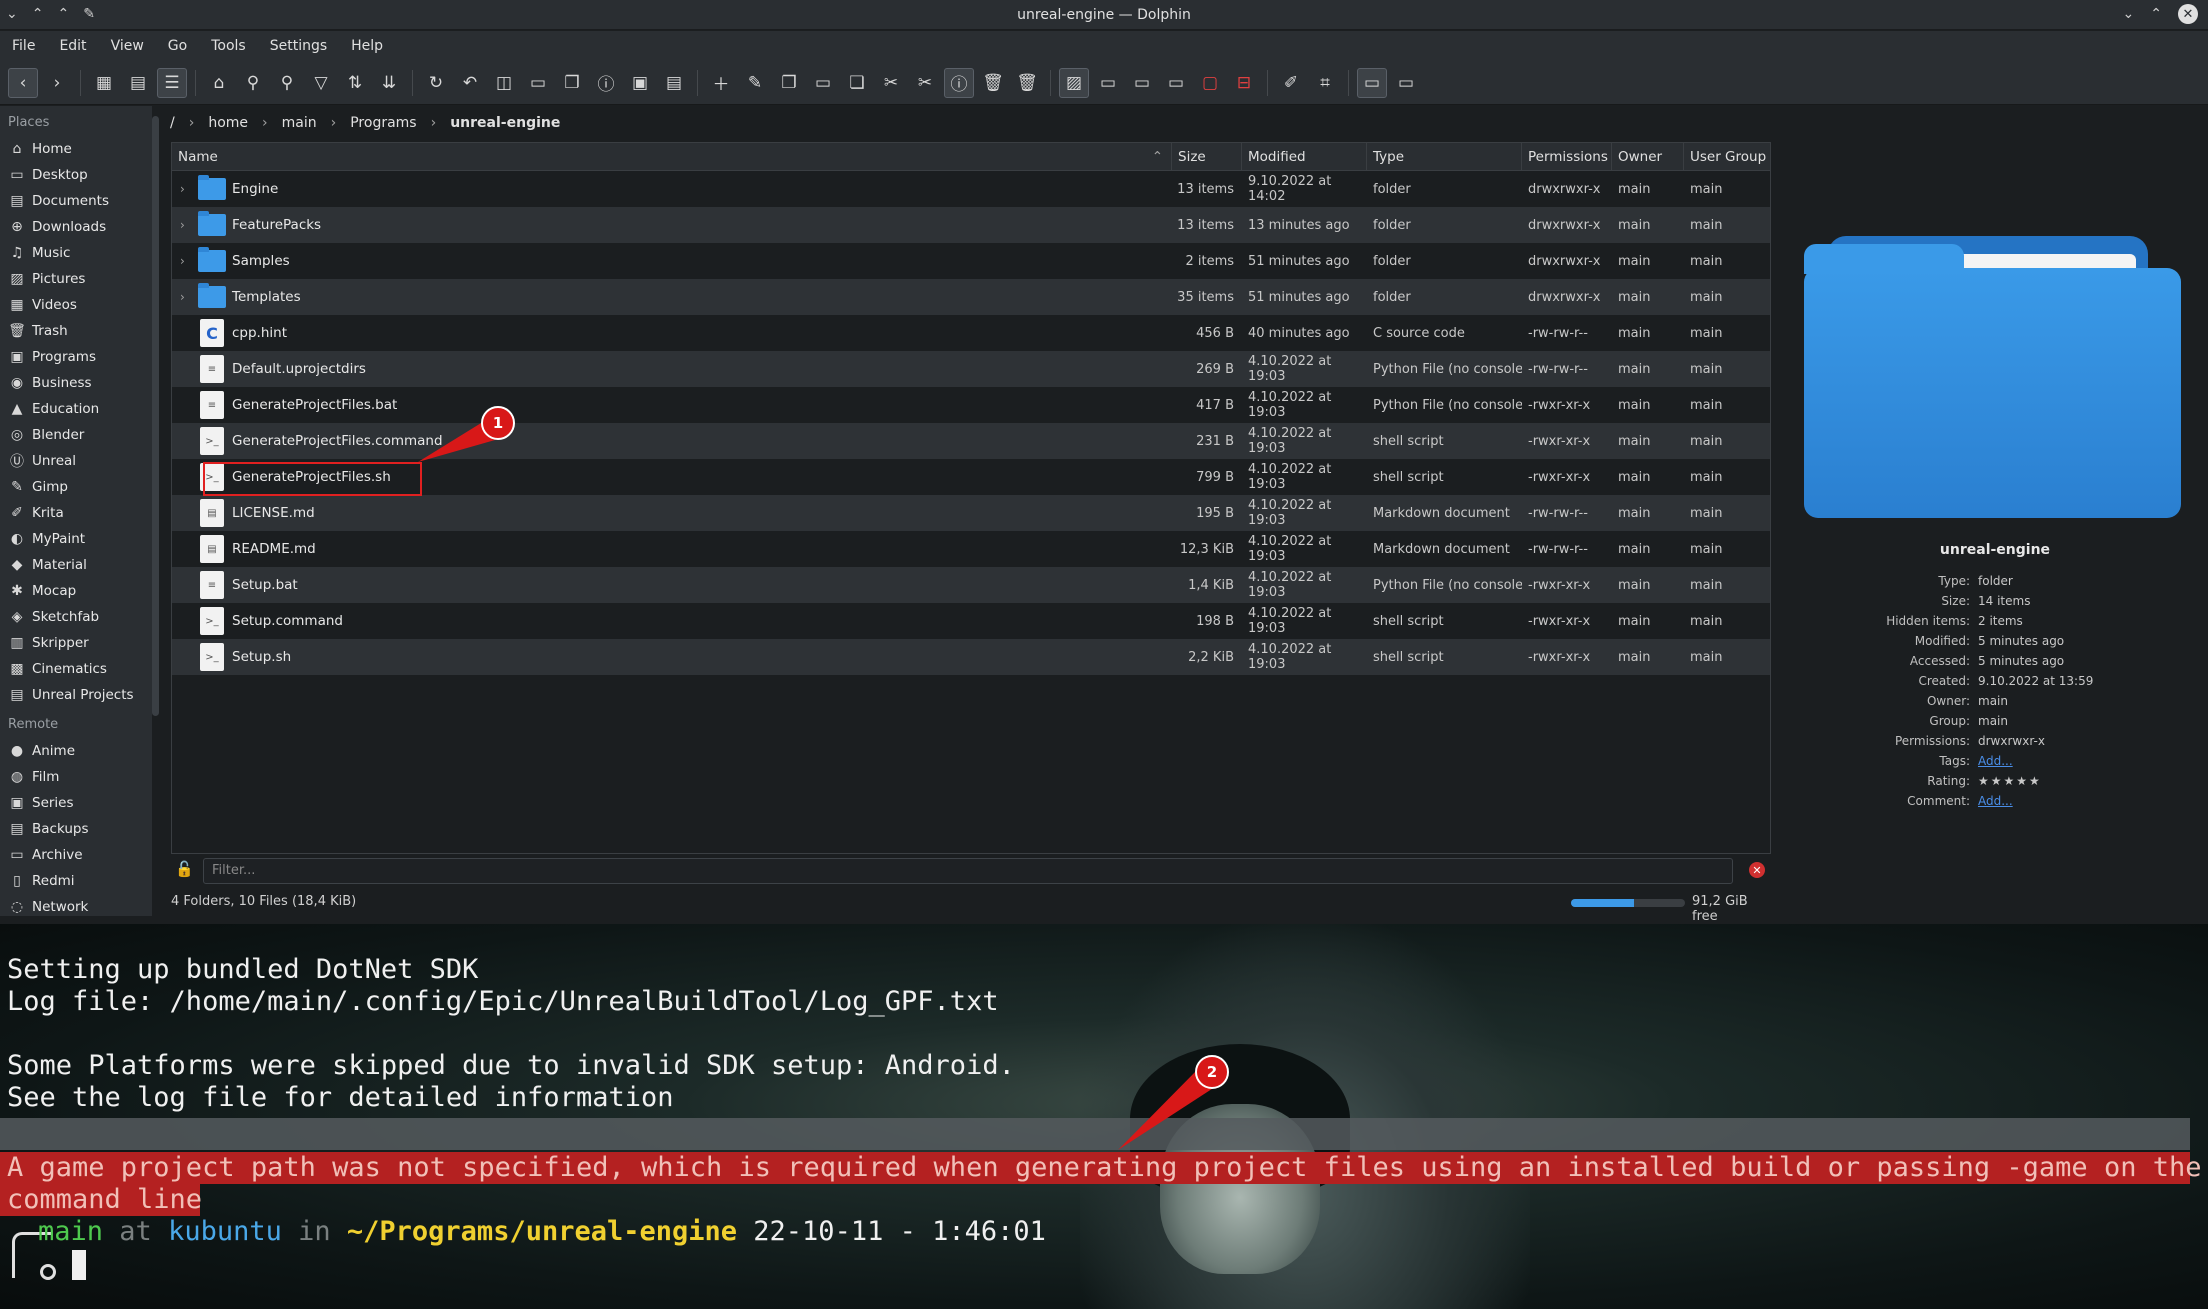  I want to click on menu-go: Go, so click(177, 46).